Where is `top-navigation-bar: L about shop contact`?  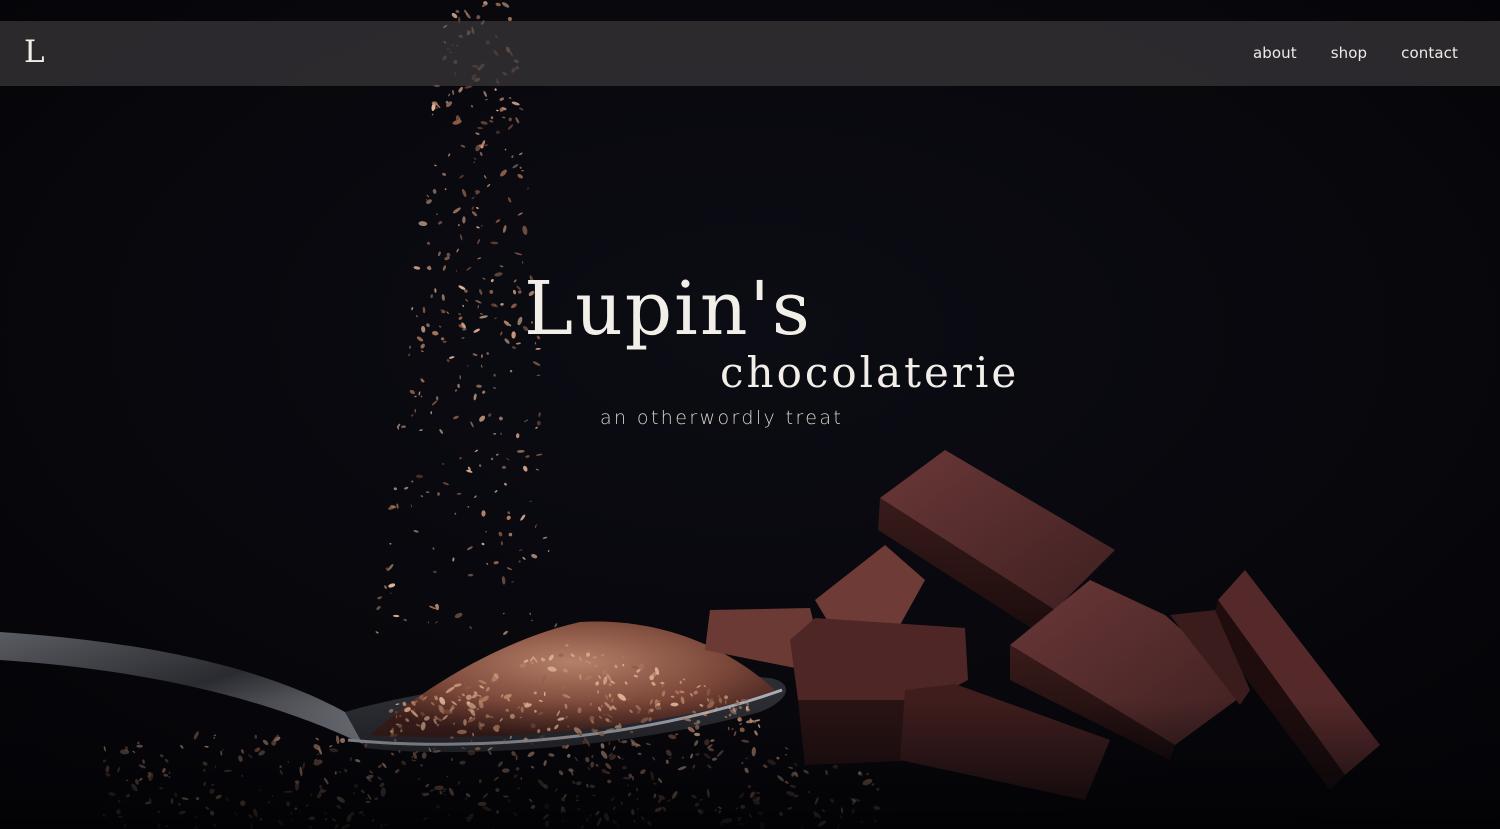
top-navigation-bar: L about shop contact is located at coordinates (750, 53).